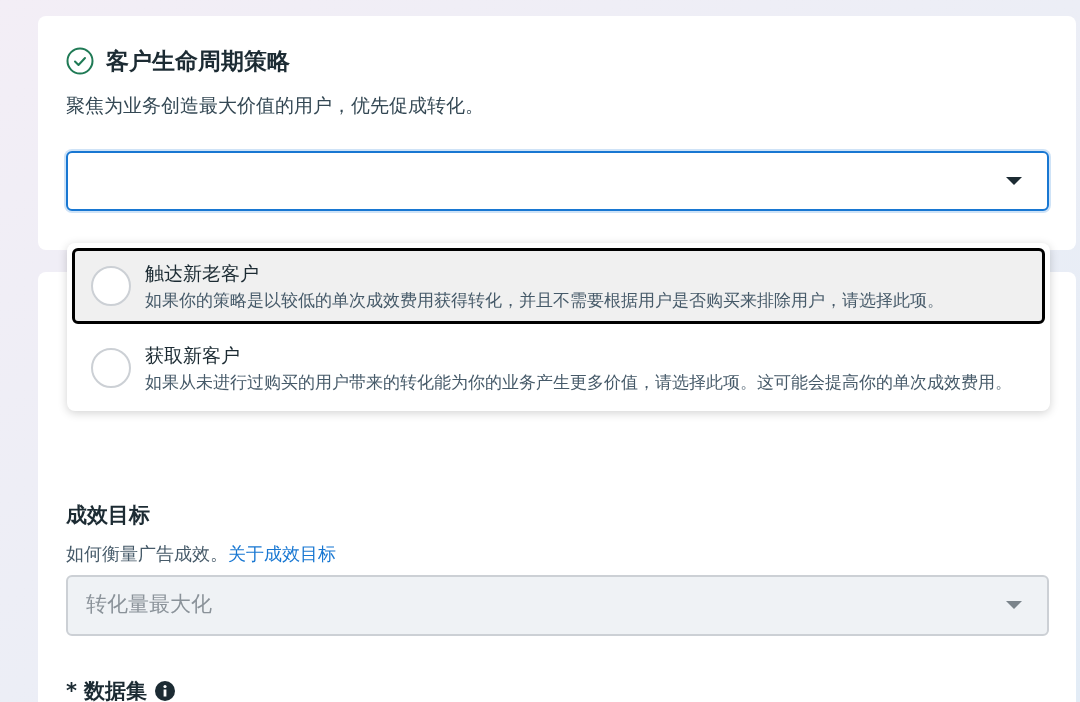 This screenshot has width=1080, height=702. What do you see at coordinates (578, 382) in the screenshot?
I see `option-description: 如果从未进行过购买的用户带来的转化能为你的业务产生更多价值，请选择此项。这可能会提高你的单次成效费用。` at bounding box center [578, 382].